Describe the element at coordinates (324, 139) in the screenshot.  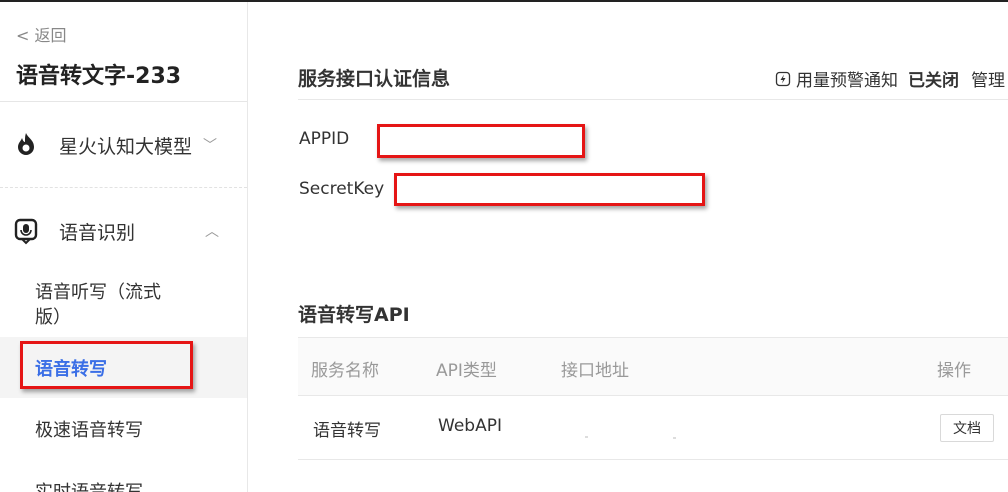
I see `appid-label: APPID` at that location.